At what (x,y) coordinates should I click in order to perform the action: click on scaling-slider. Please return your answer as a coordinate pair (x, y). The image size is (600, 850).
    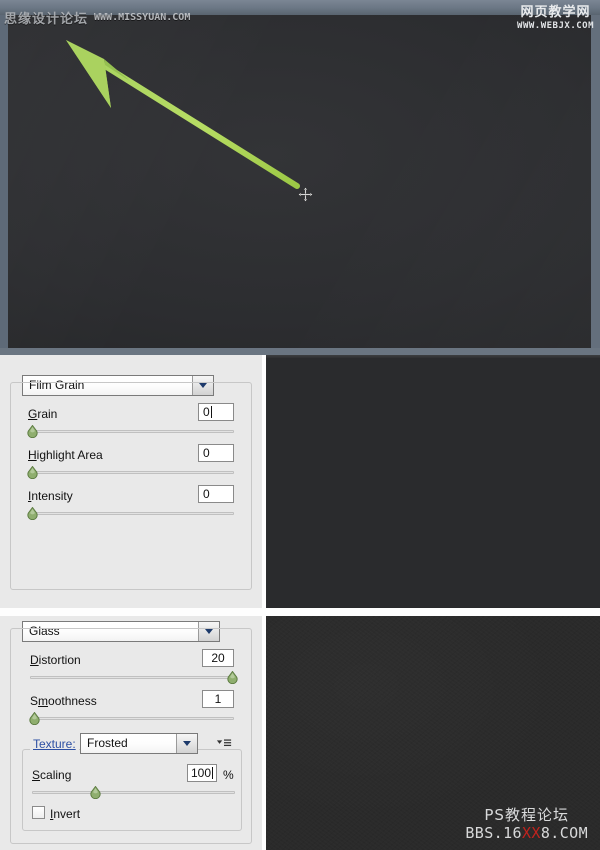
    Looking at the image, I should click on (133, 792).